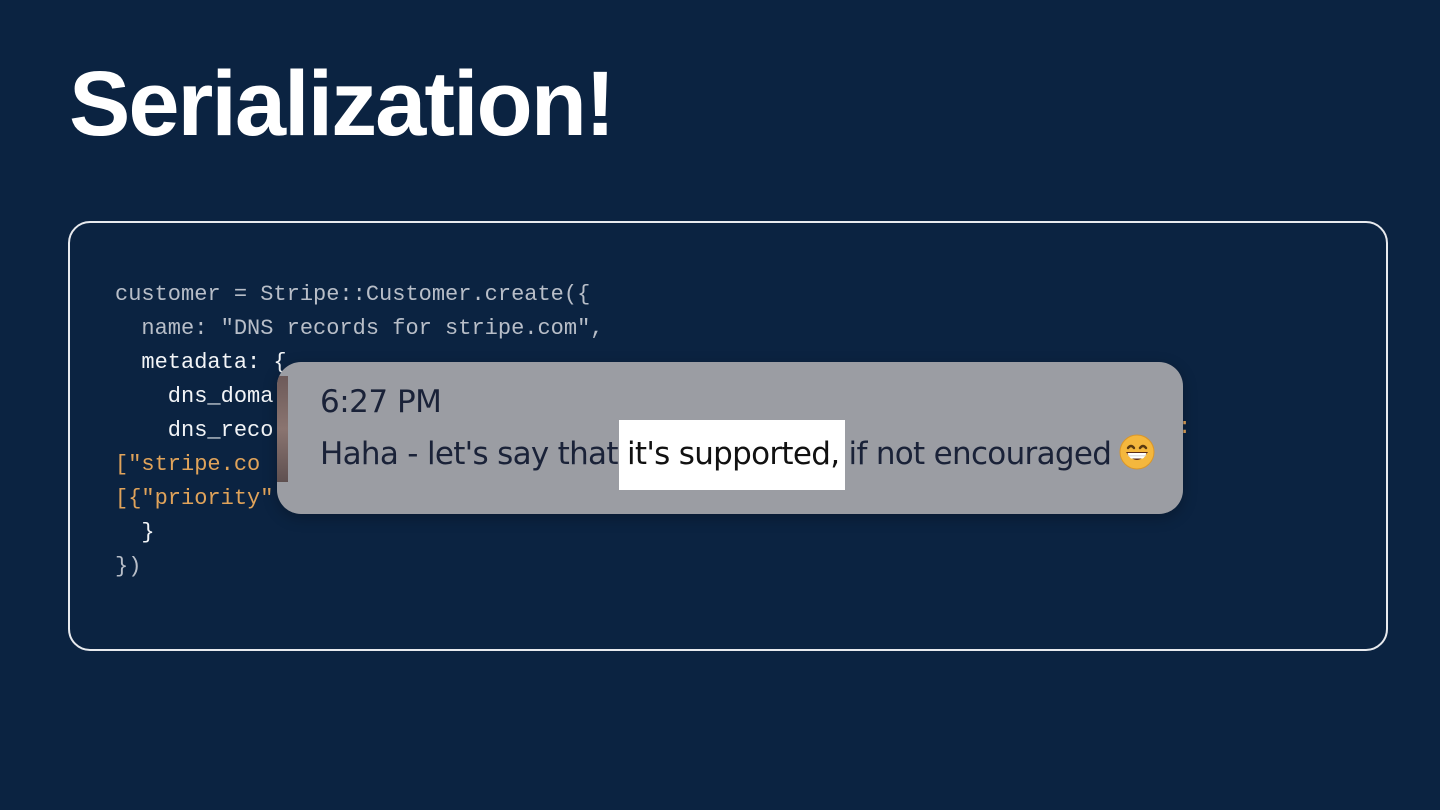 The height and width of the screenshot is (810, 1440). Describe the element at coordinates (1137, 452) in the screenshot. I see `grinning-face-icon` at that location.